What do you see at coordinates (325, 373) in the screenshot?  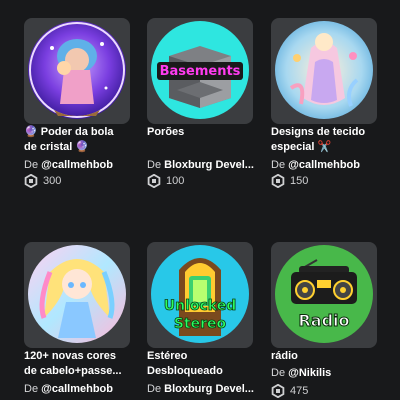 I see `pass-creator: De @Nikilis` at bounding box center [325, 373].